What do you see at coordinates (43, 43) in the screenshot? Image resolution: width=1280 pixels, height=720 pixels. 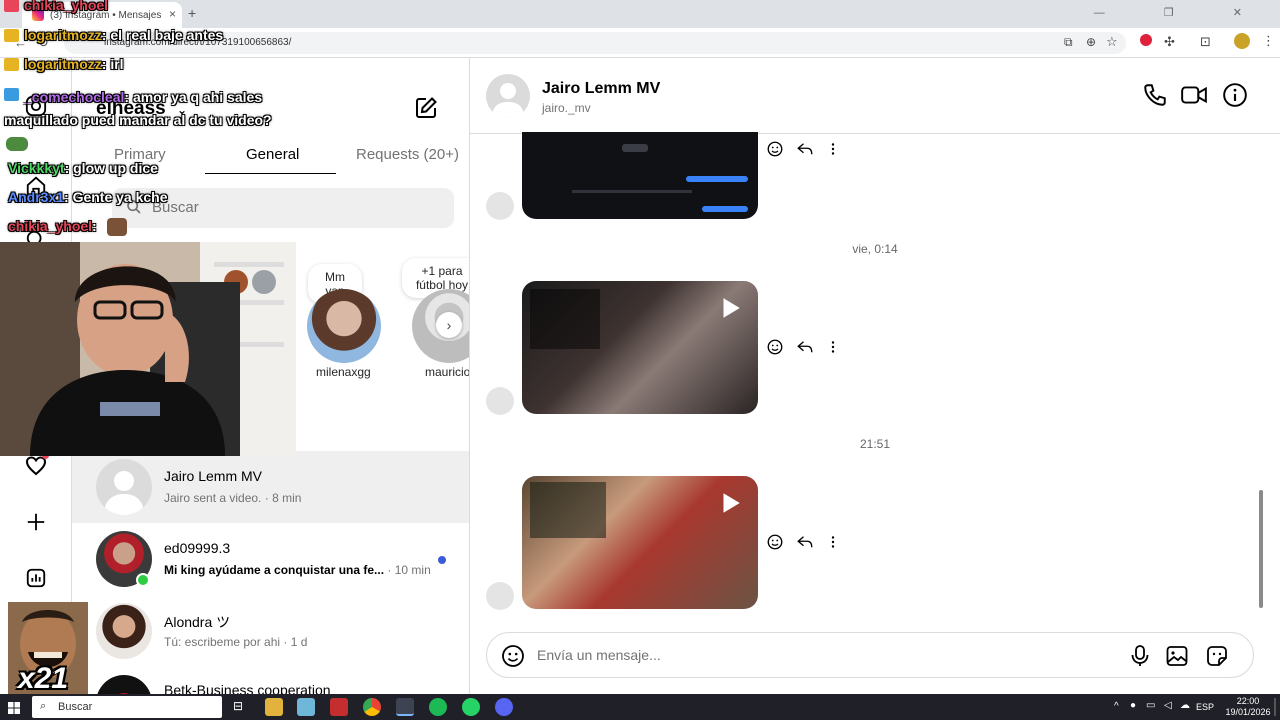 I see `reload-icon: ↻` at bounding box center [43, 43].